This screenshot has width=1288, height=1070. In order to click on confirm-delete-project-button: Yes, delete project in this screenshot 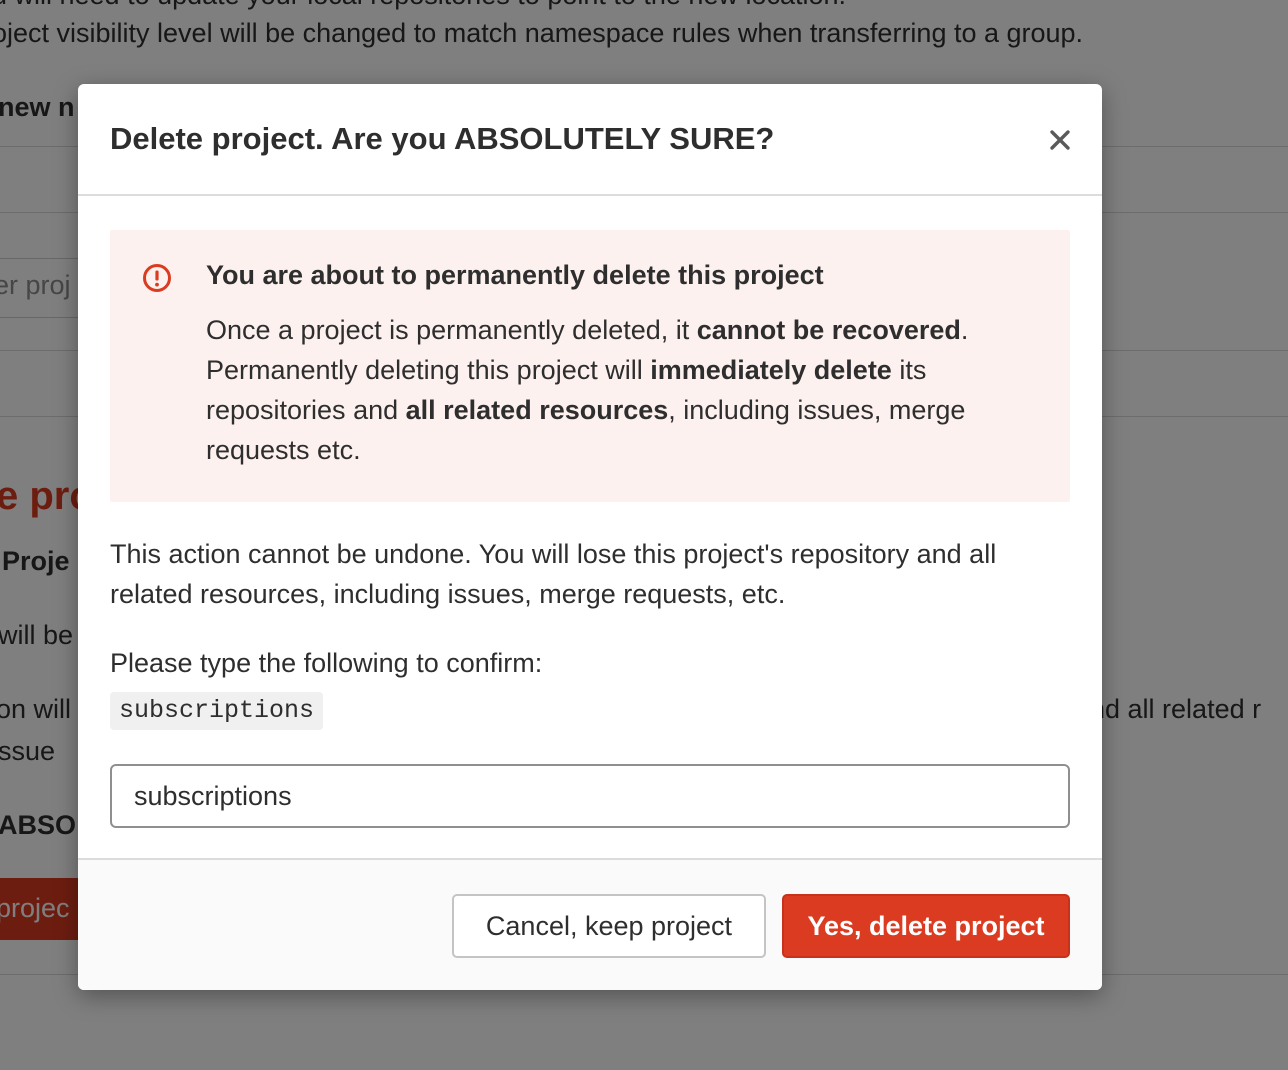, I will do `click(926, 926)`.